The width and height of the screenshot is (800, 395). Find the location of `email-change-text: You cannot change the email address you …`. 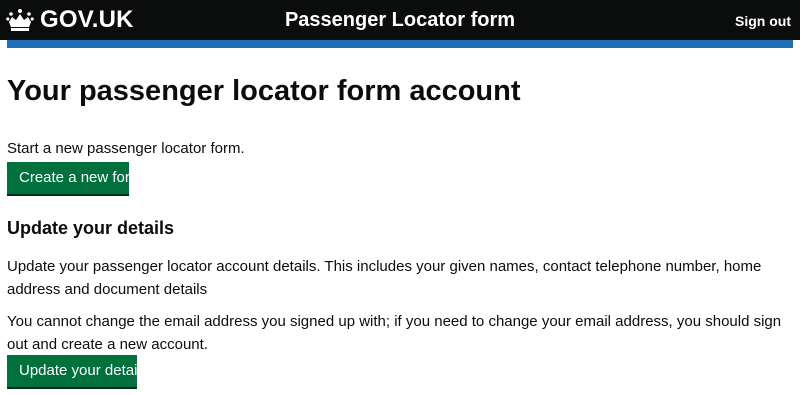

email-change-text: You cannot change the email address you … is located at coordinates (394, 333).